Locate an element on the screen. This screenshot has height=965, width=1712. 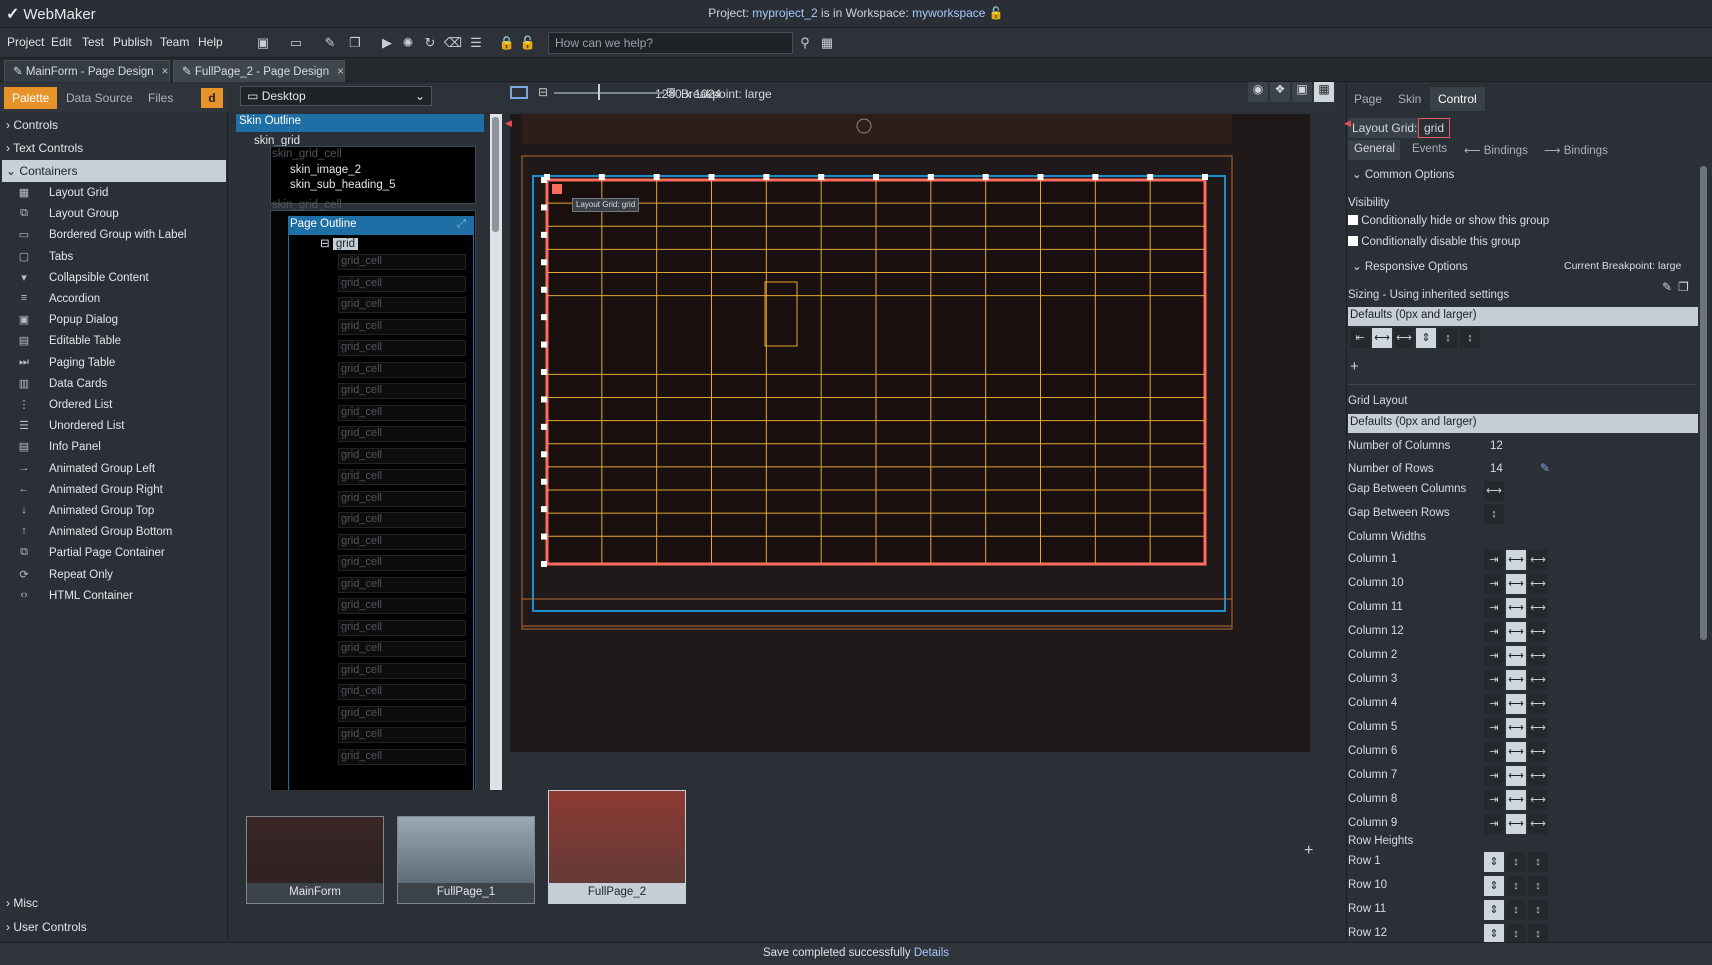
skin-grid-cell-2: skin_grid_cell is located at coordinates (307, 205).